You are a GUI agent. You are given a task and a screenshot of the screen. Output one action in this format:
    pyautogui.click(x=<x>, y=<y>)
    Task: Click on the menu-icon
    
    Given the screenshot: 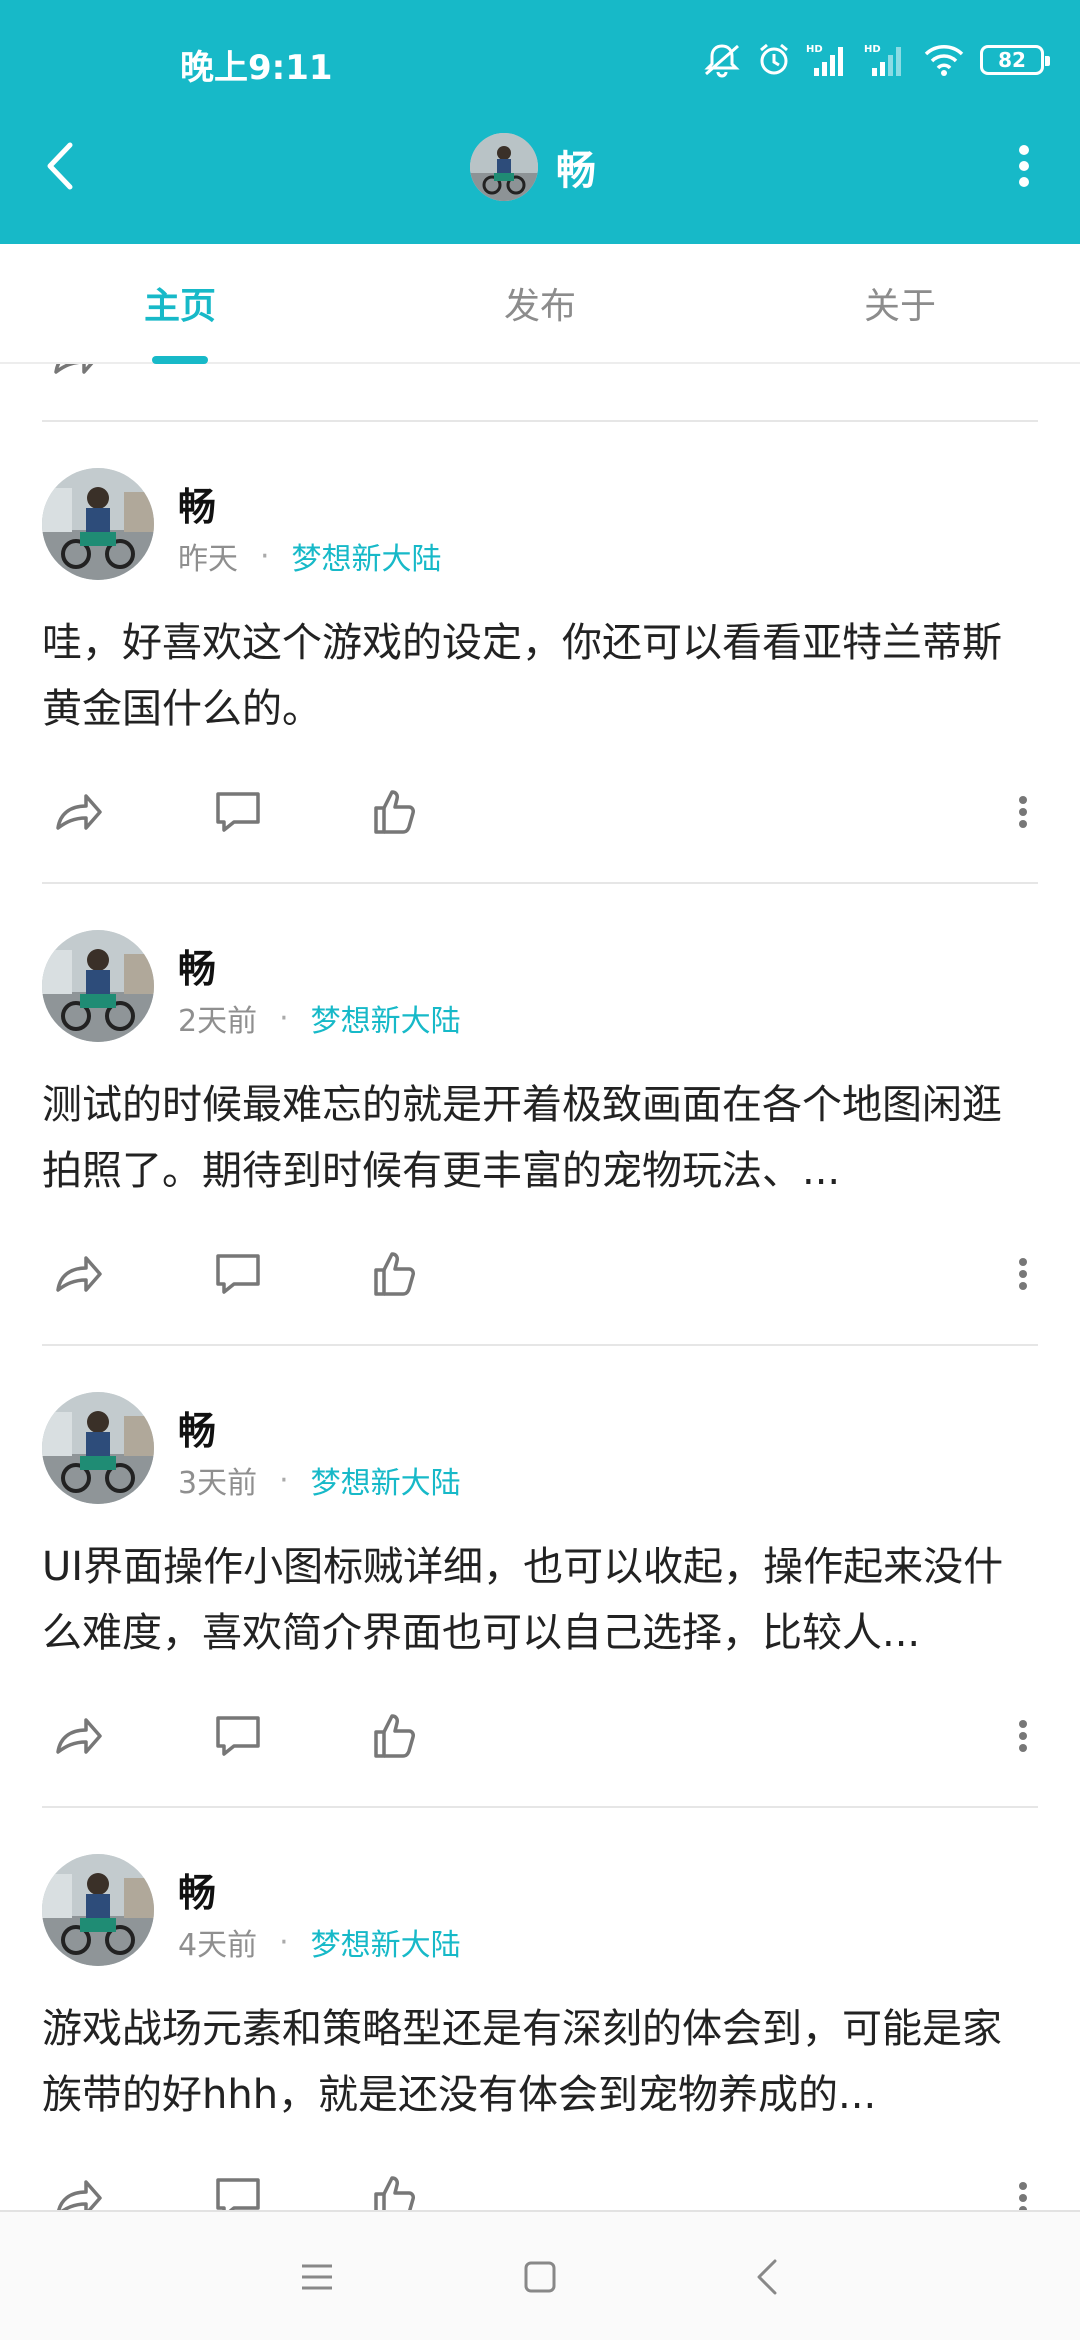 What is the action you would take?
    pyautogui.click(x=317, y=2277)
    